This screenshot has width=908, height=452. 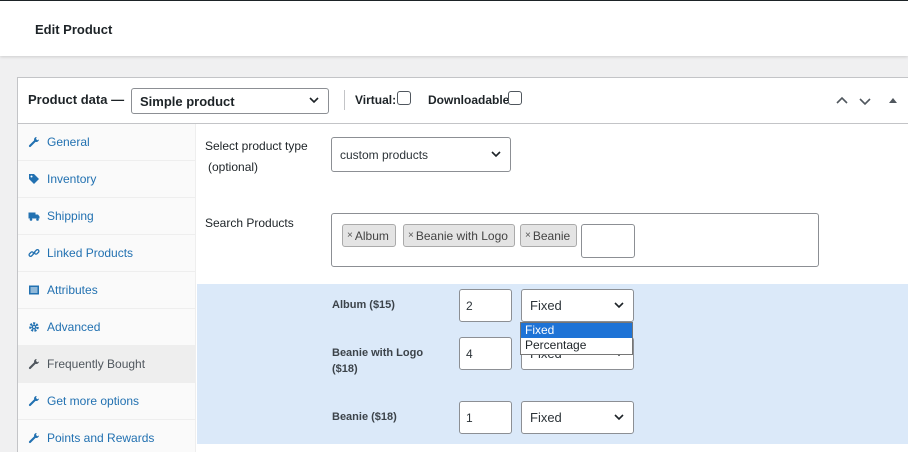 I want to click on gear-icon, so click(x=34, y=327).